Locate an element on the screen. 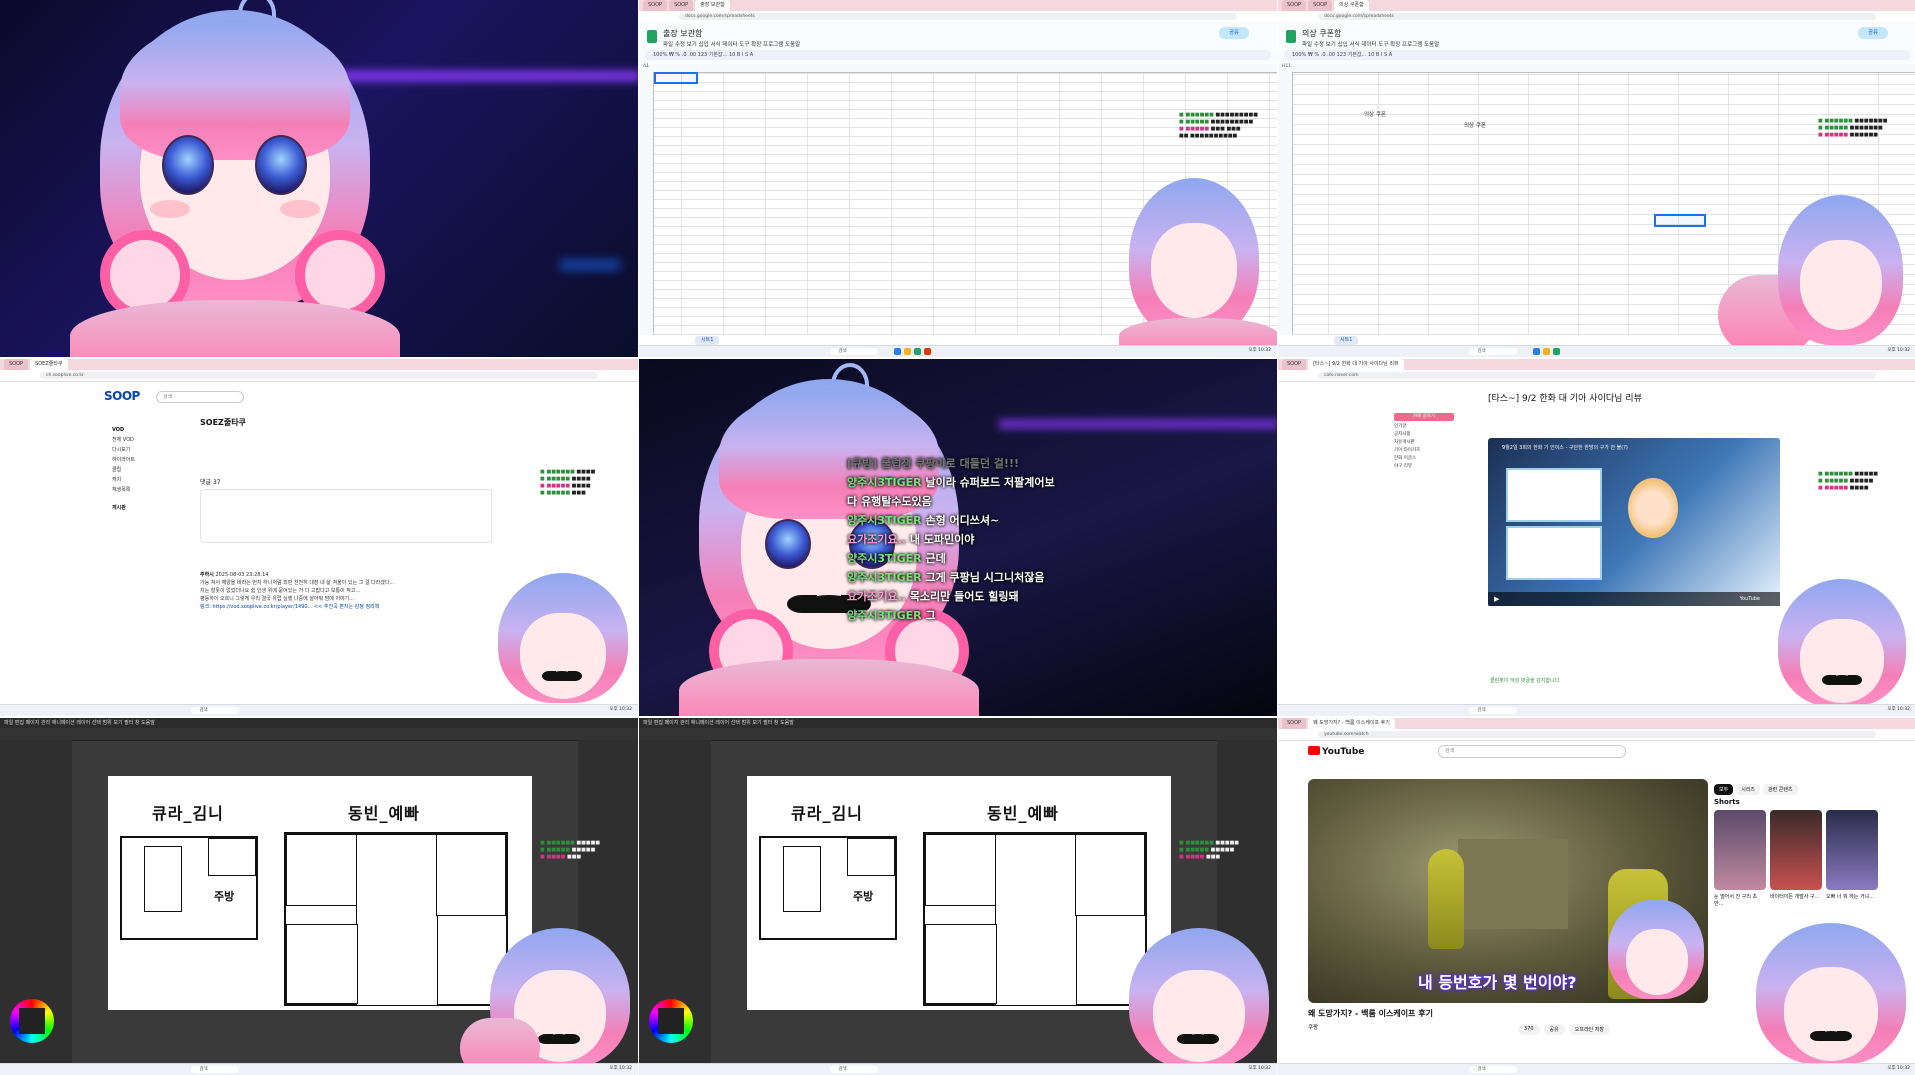 The width and height of the screenshot is (1915, 1075). browser-tab-active: 의상 쿠폰함 is located at coordinates (1351, 5).